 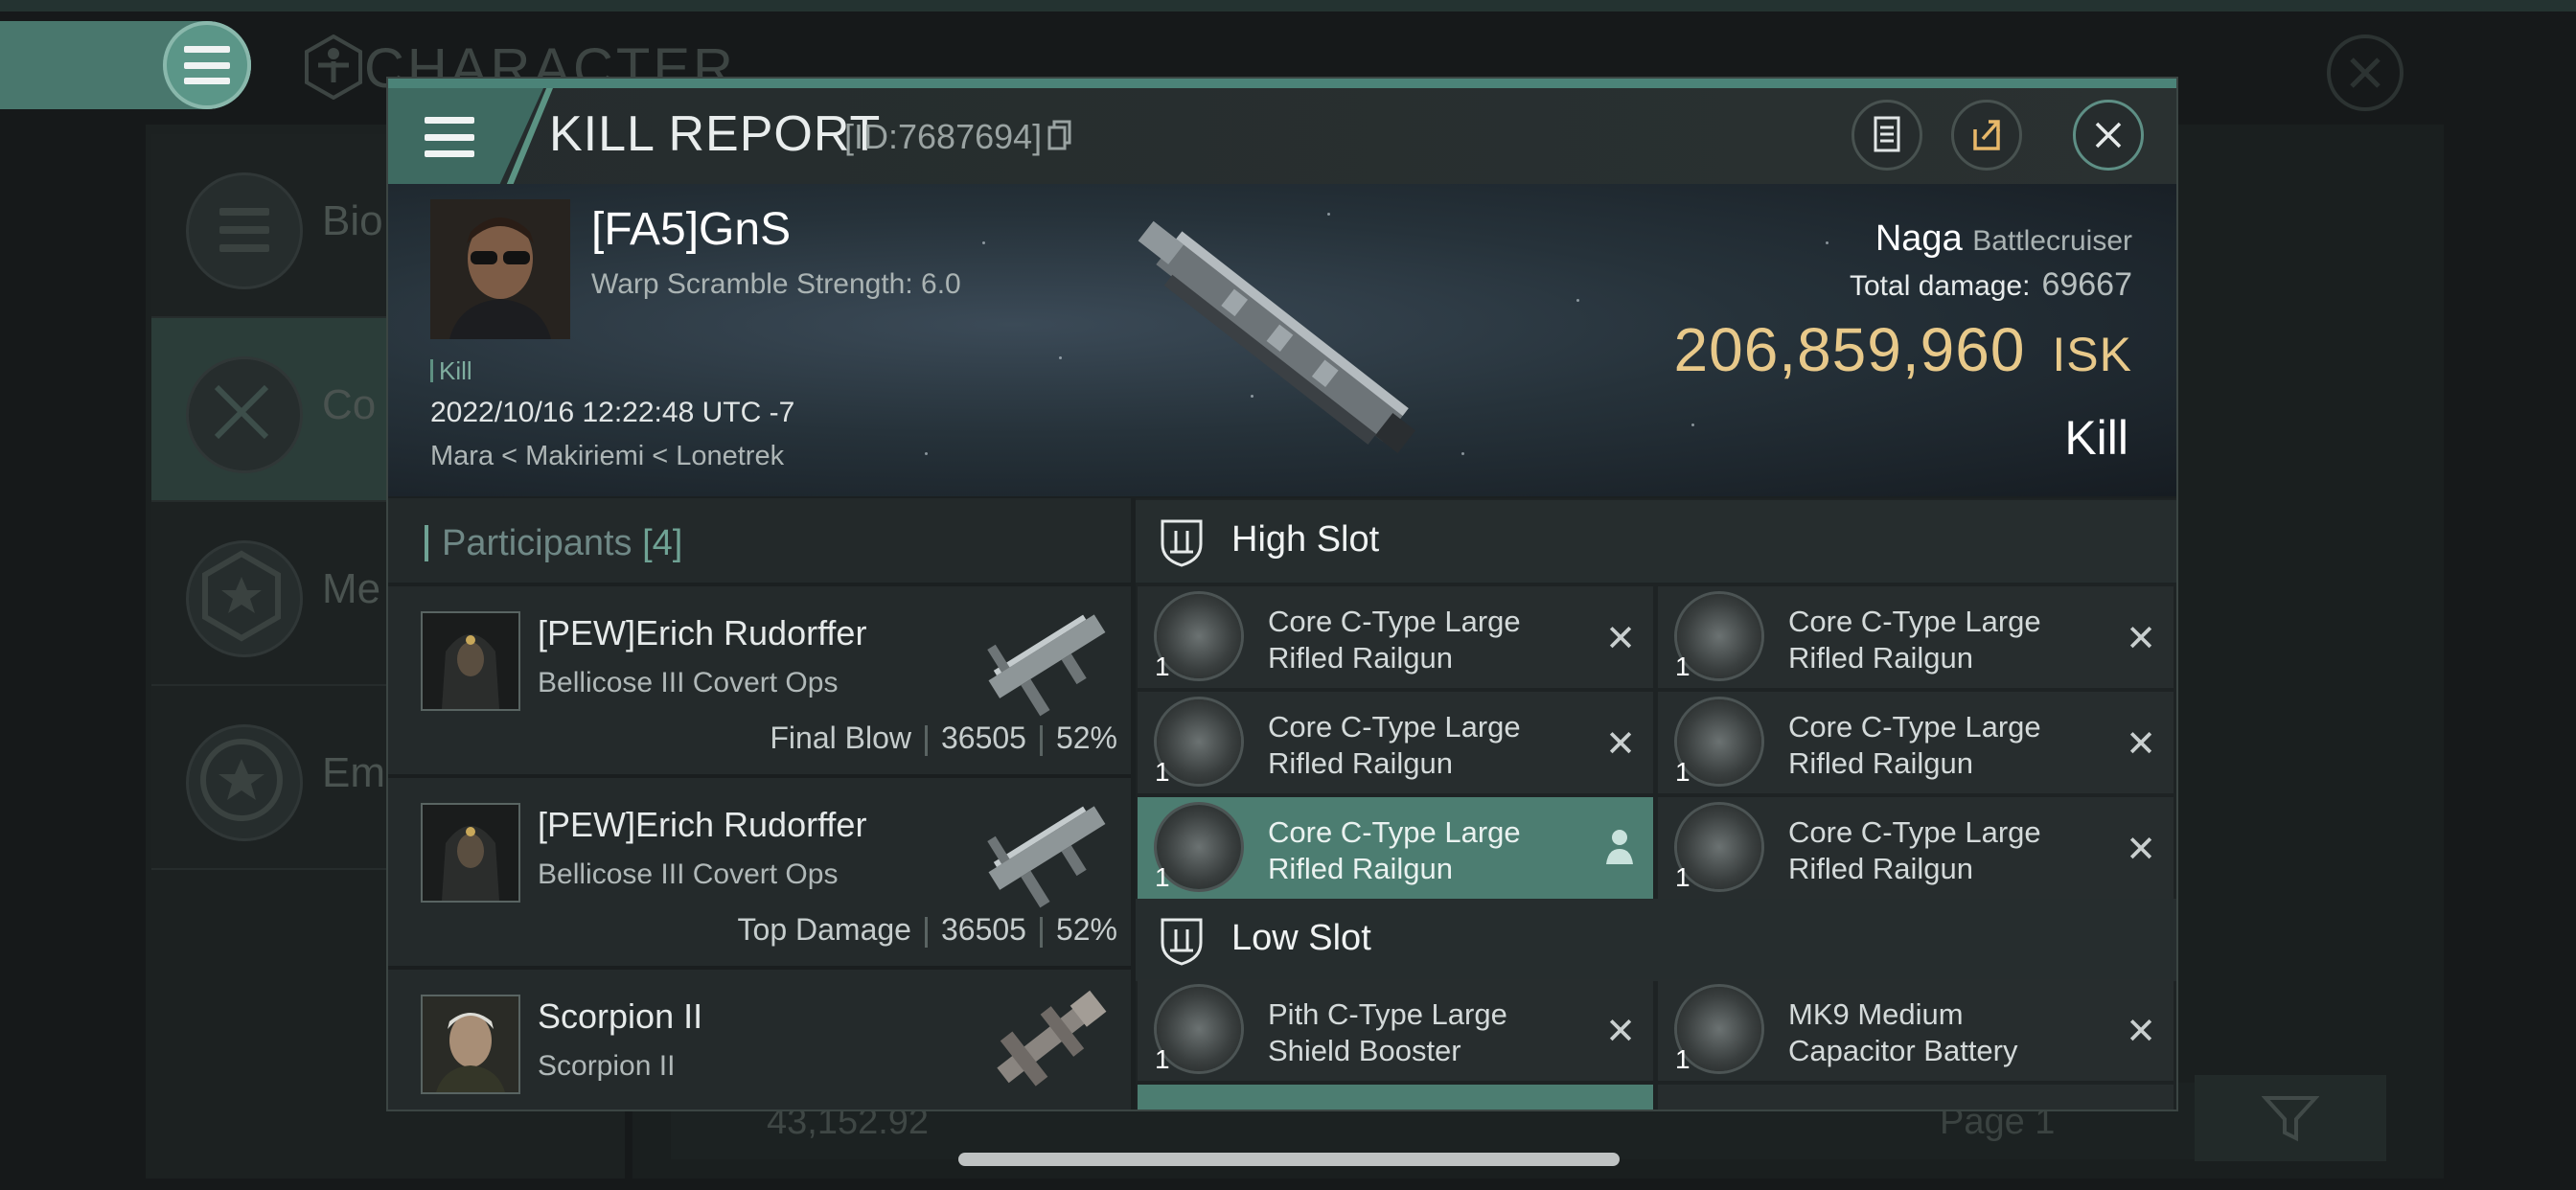 What do you see at coordinates (1903, 350) in the screenshot?
I see `isk-value-line: 206,859,960 ISK` at bounding box center [1903, 350].